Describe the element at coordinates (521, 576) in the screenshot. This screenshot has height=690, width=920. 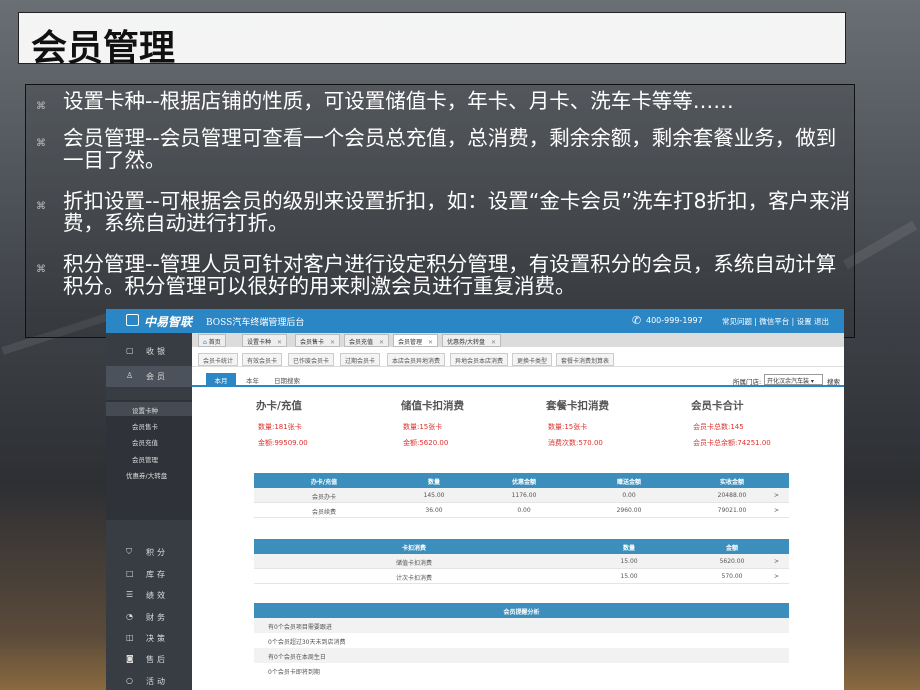
I see `table-row: 计次卡扣消费 15.00 570.00 >` at that location.